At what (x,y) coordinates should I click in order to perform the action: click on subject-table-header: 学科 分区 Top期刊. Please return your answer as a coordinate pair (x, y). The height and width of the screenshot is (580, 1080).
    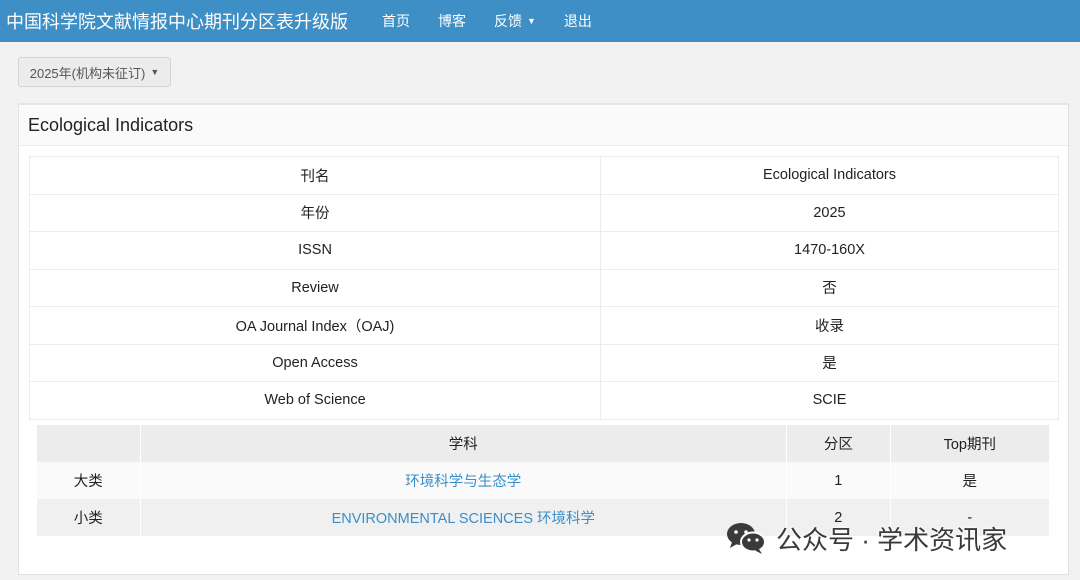
    Looking at the image, I should click on (544, 443).